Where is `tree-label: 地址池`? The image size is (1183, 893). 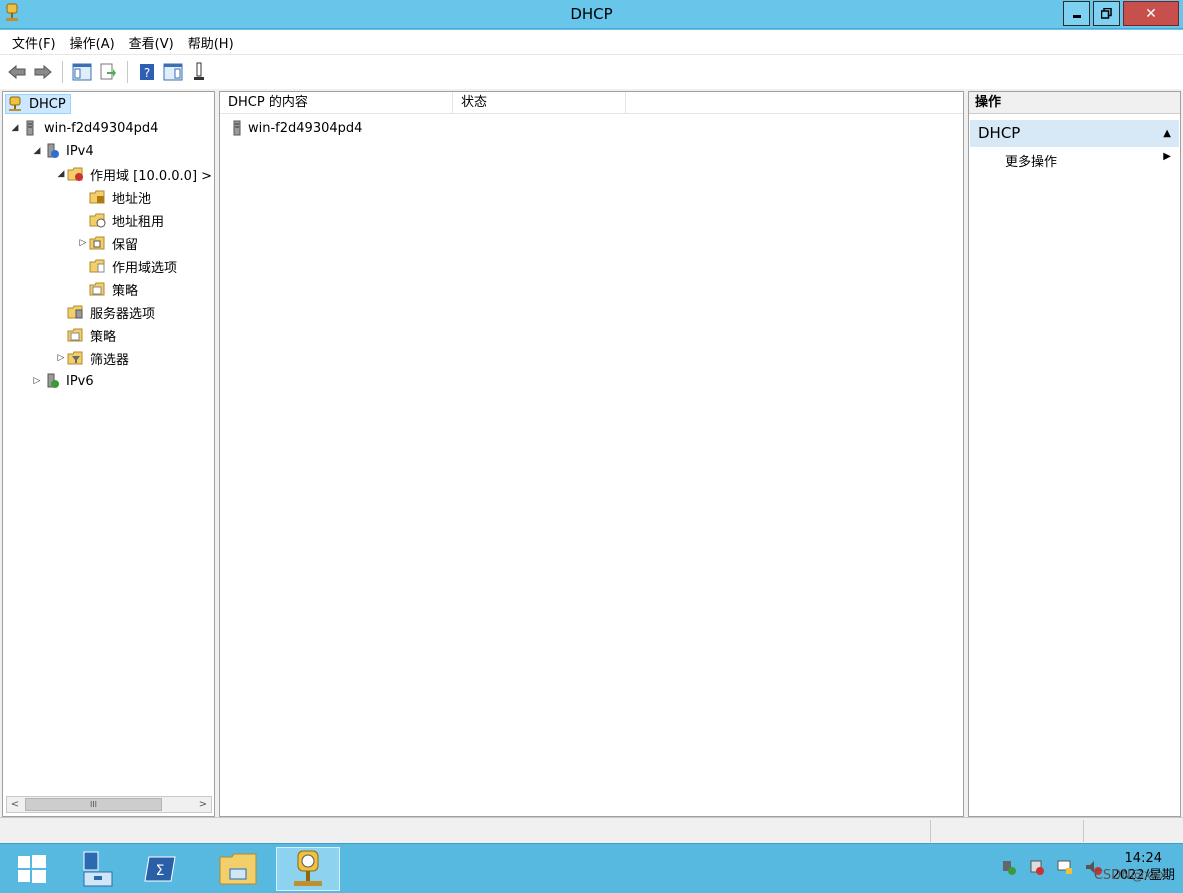 tree-label: 地址池 is located at coordinates (132, 199).